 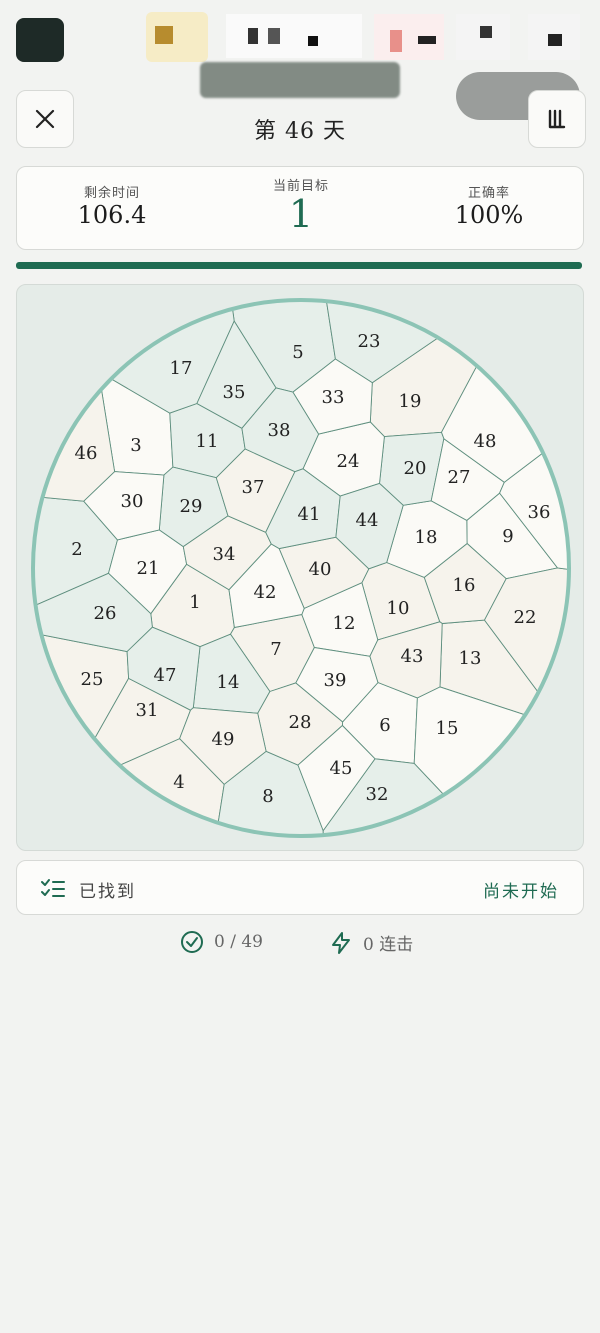 I want to click on page-title: 第 46 天, so click(x=300, y=131).